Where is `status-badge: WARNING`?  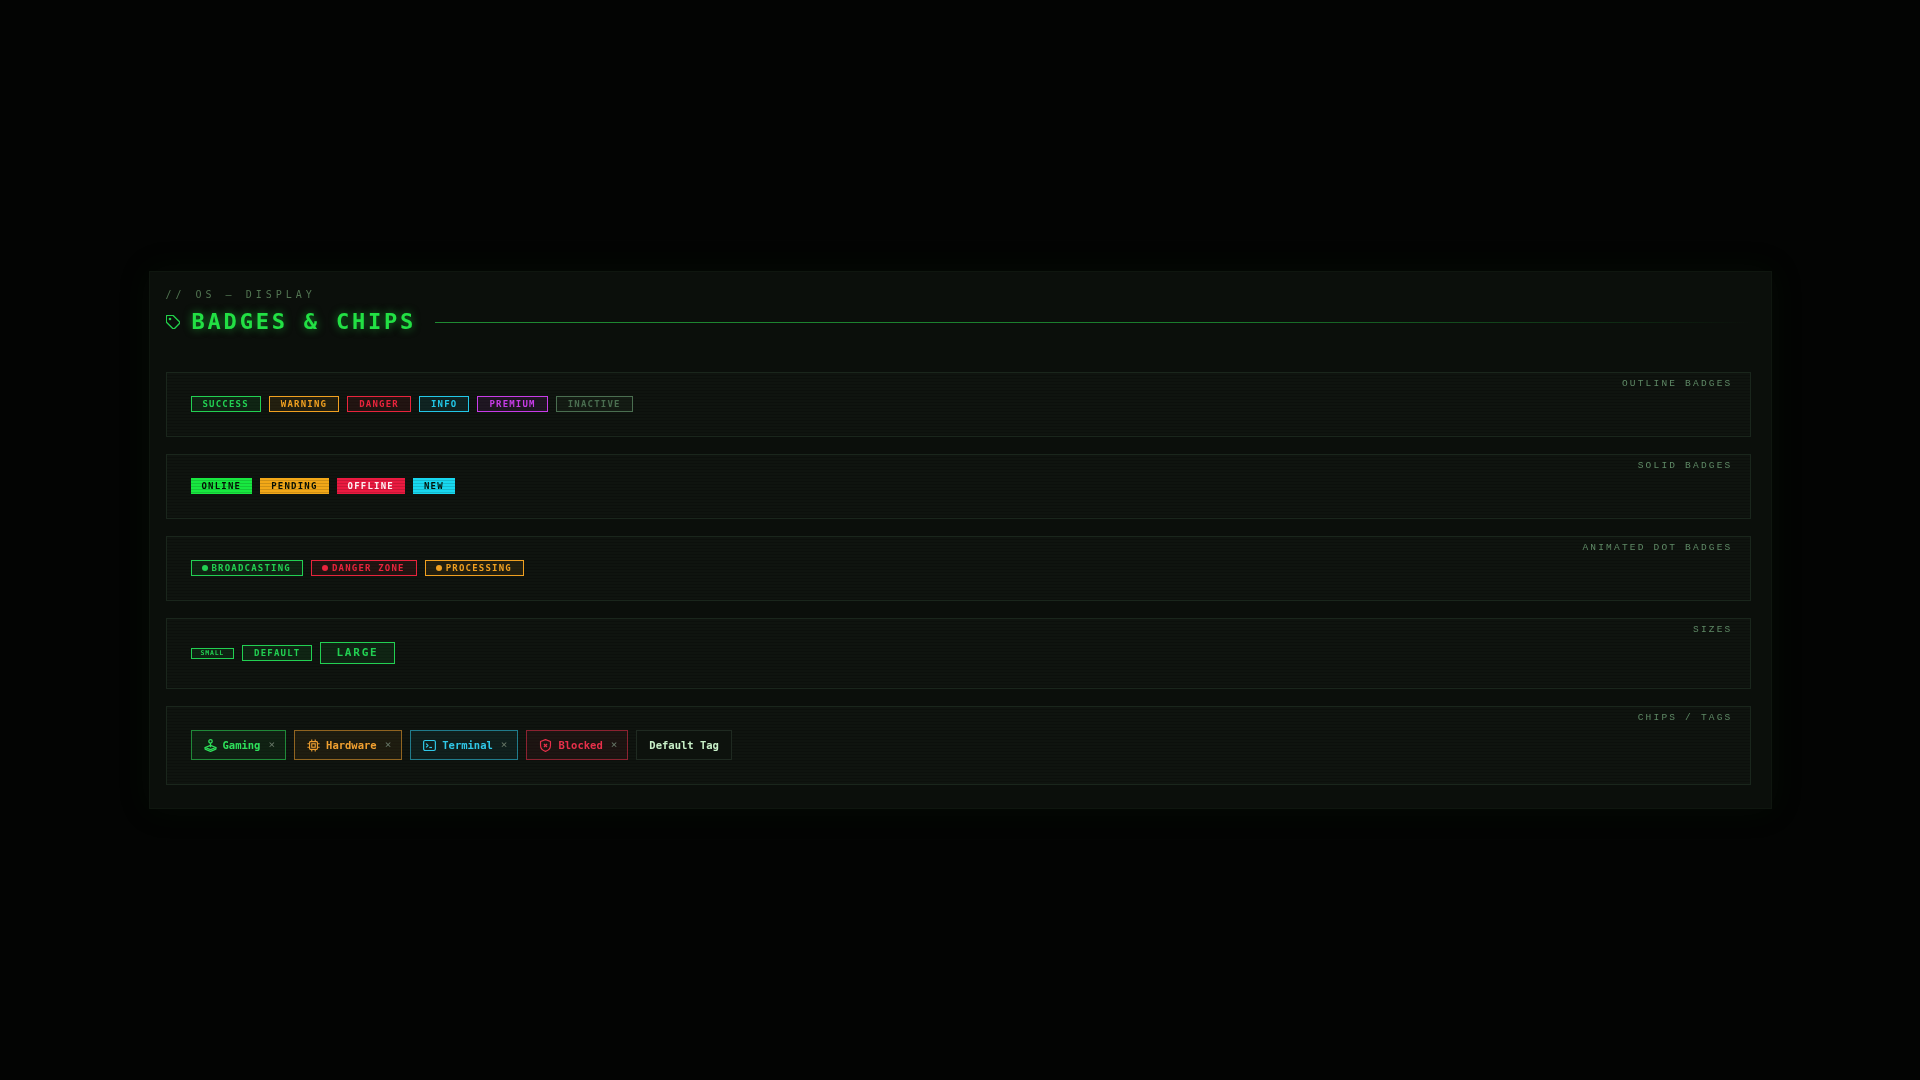 status-badge: WARNING is located at coordinates (304, 404).